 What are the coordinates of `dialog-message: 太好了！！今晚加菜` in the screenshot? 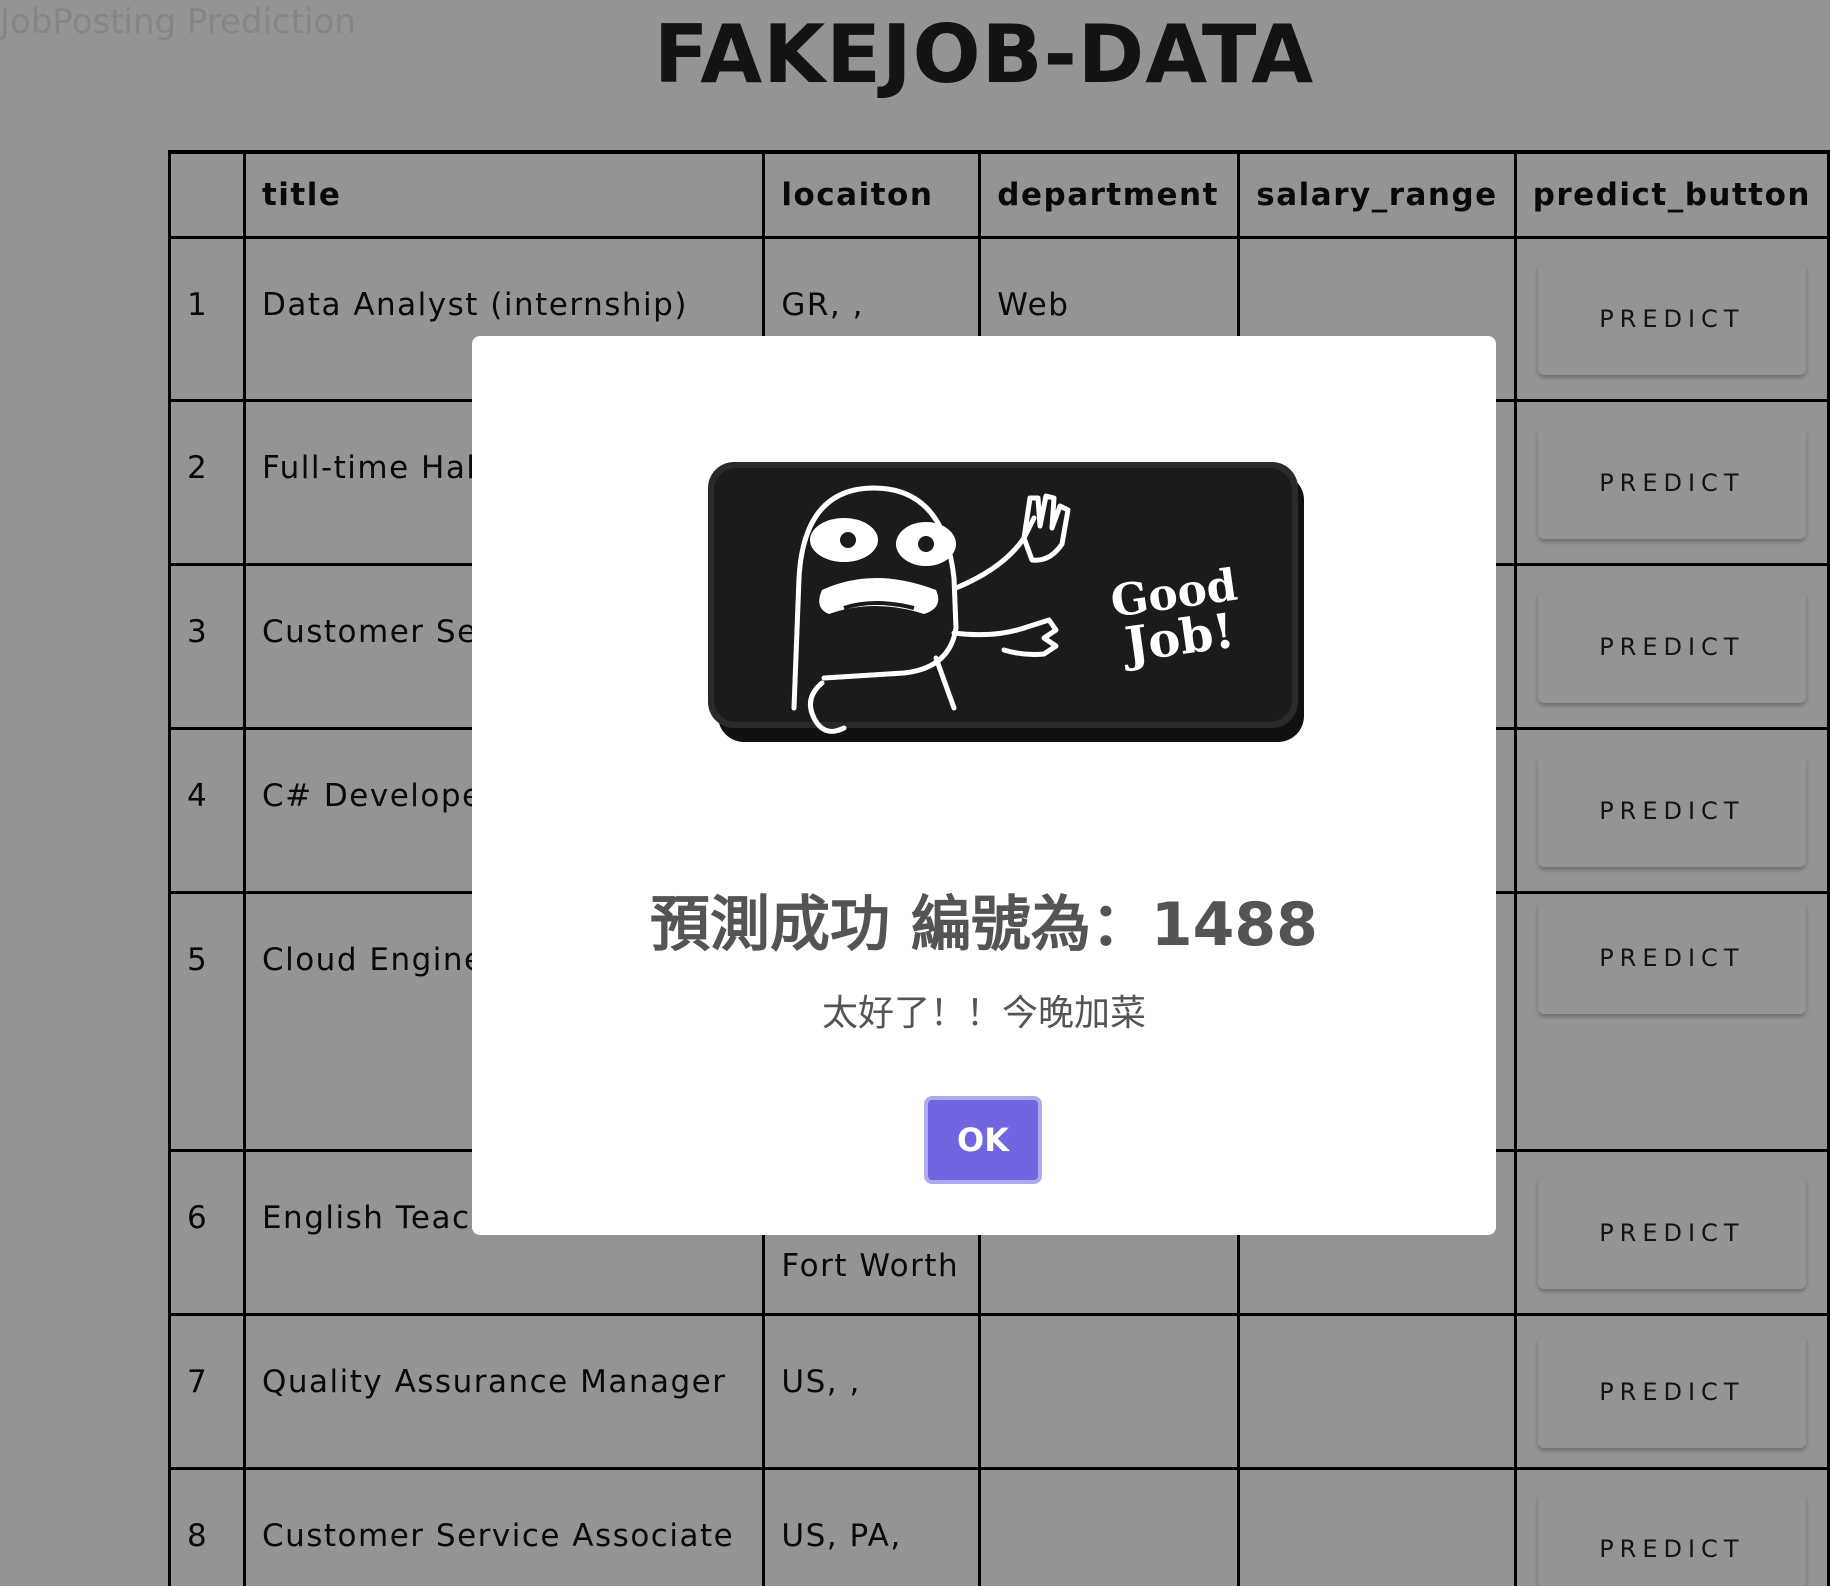 It's located at (983, 1013).